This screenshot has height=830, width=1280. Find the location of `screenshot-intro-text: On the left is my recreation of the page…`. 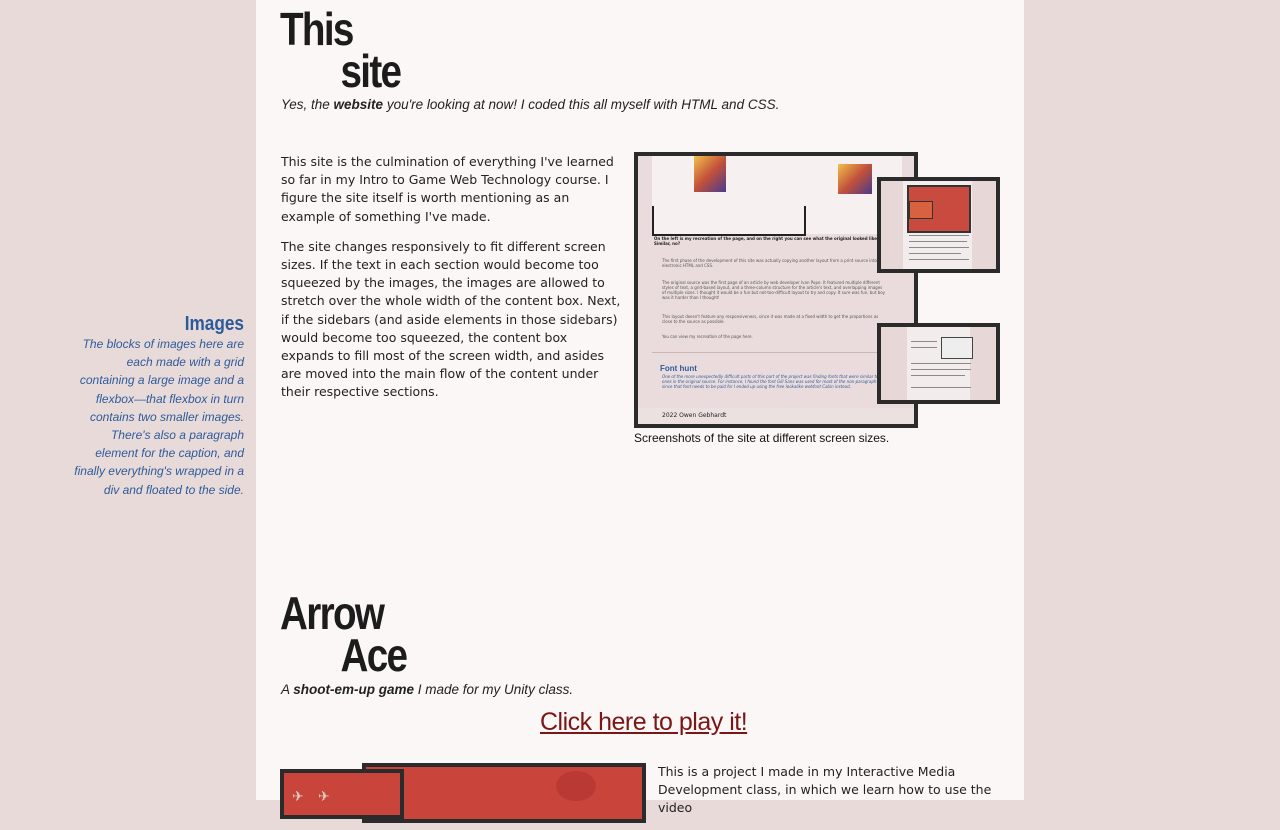

screenshot-intro-text: On the left is my recreation of the page… is located at coordinates (766, 241).